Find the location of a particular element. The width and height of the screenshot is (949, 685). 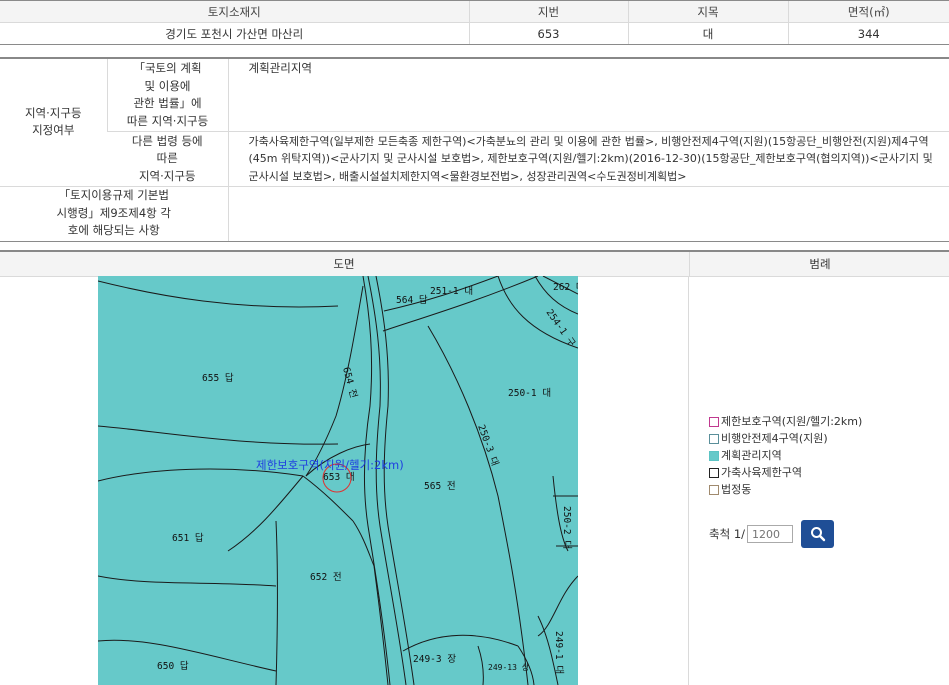

parcel-655: 655 답 is located at coordinates (218, 378).